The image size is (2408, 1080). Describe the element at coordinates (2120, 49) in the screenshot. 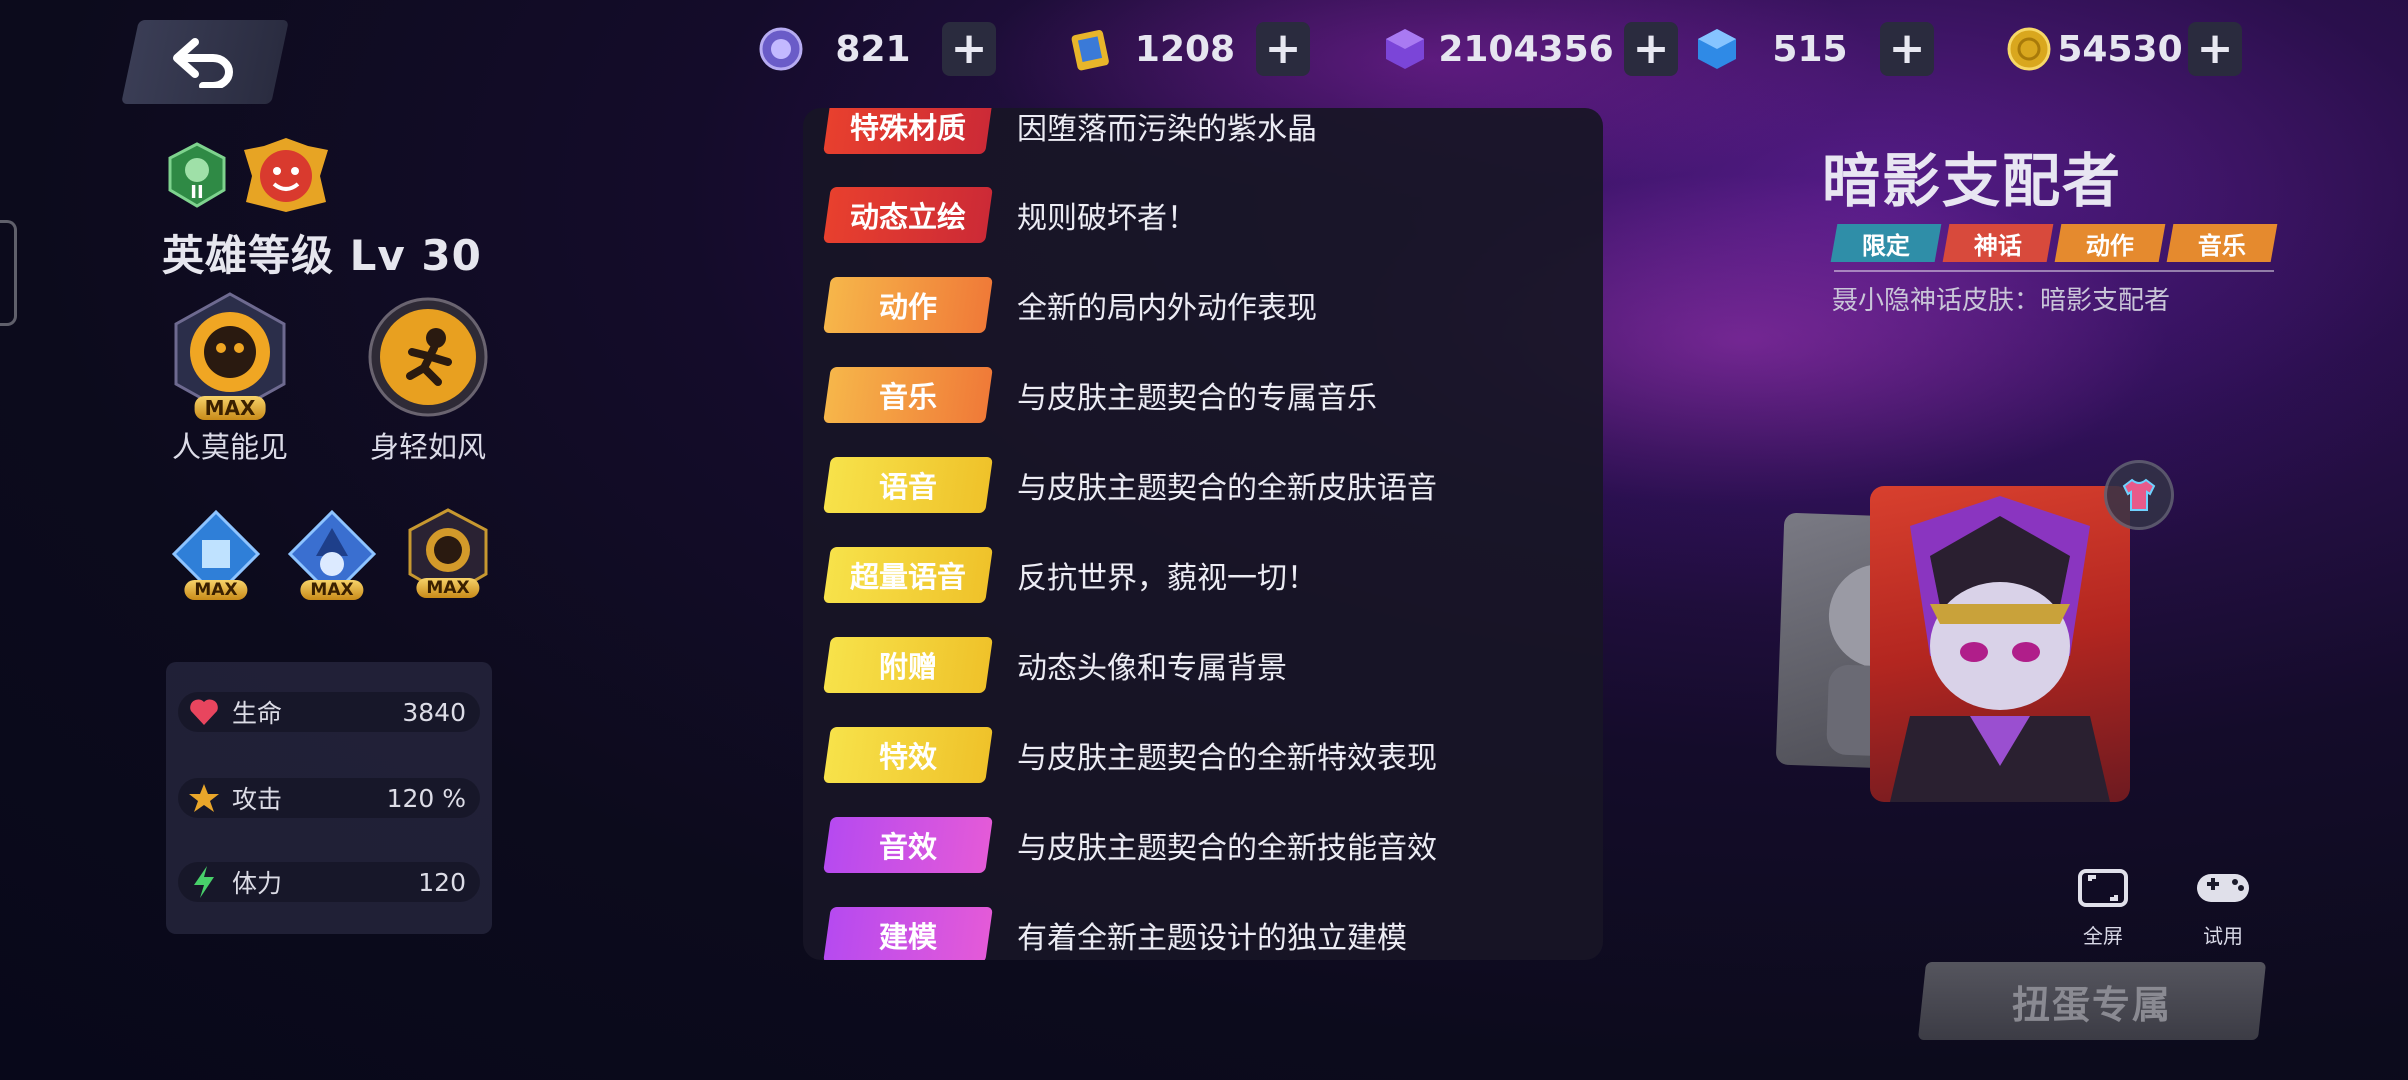

I see `currency-value: 54530` at that location.